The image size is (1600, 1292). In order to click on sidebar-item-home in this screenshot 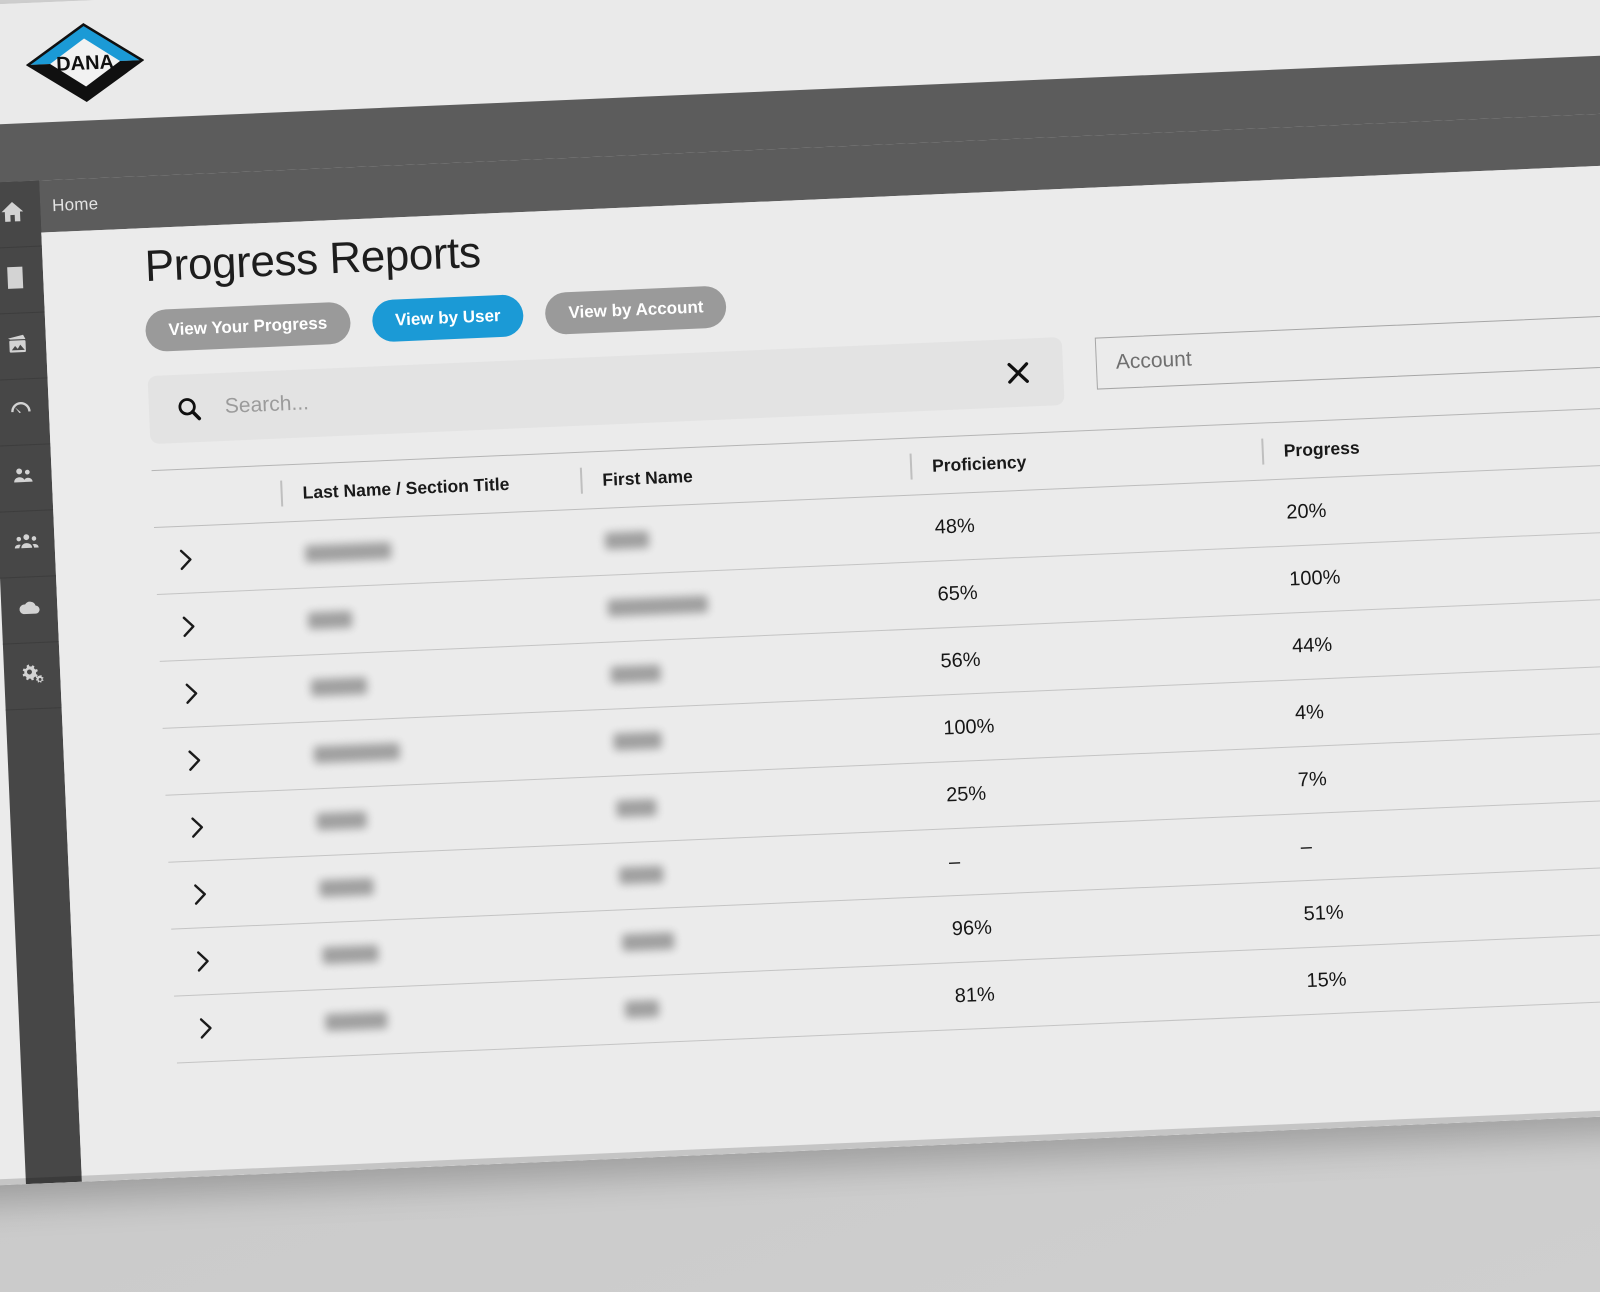, I will do `click(21, 214)`.